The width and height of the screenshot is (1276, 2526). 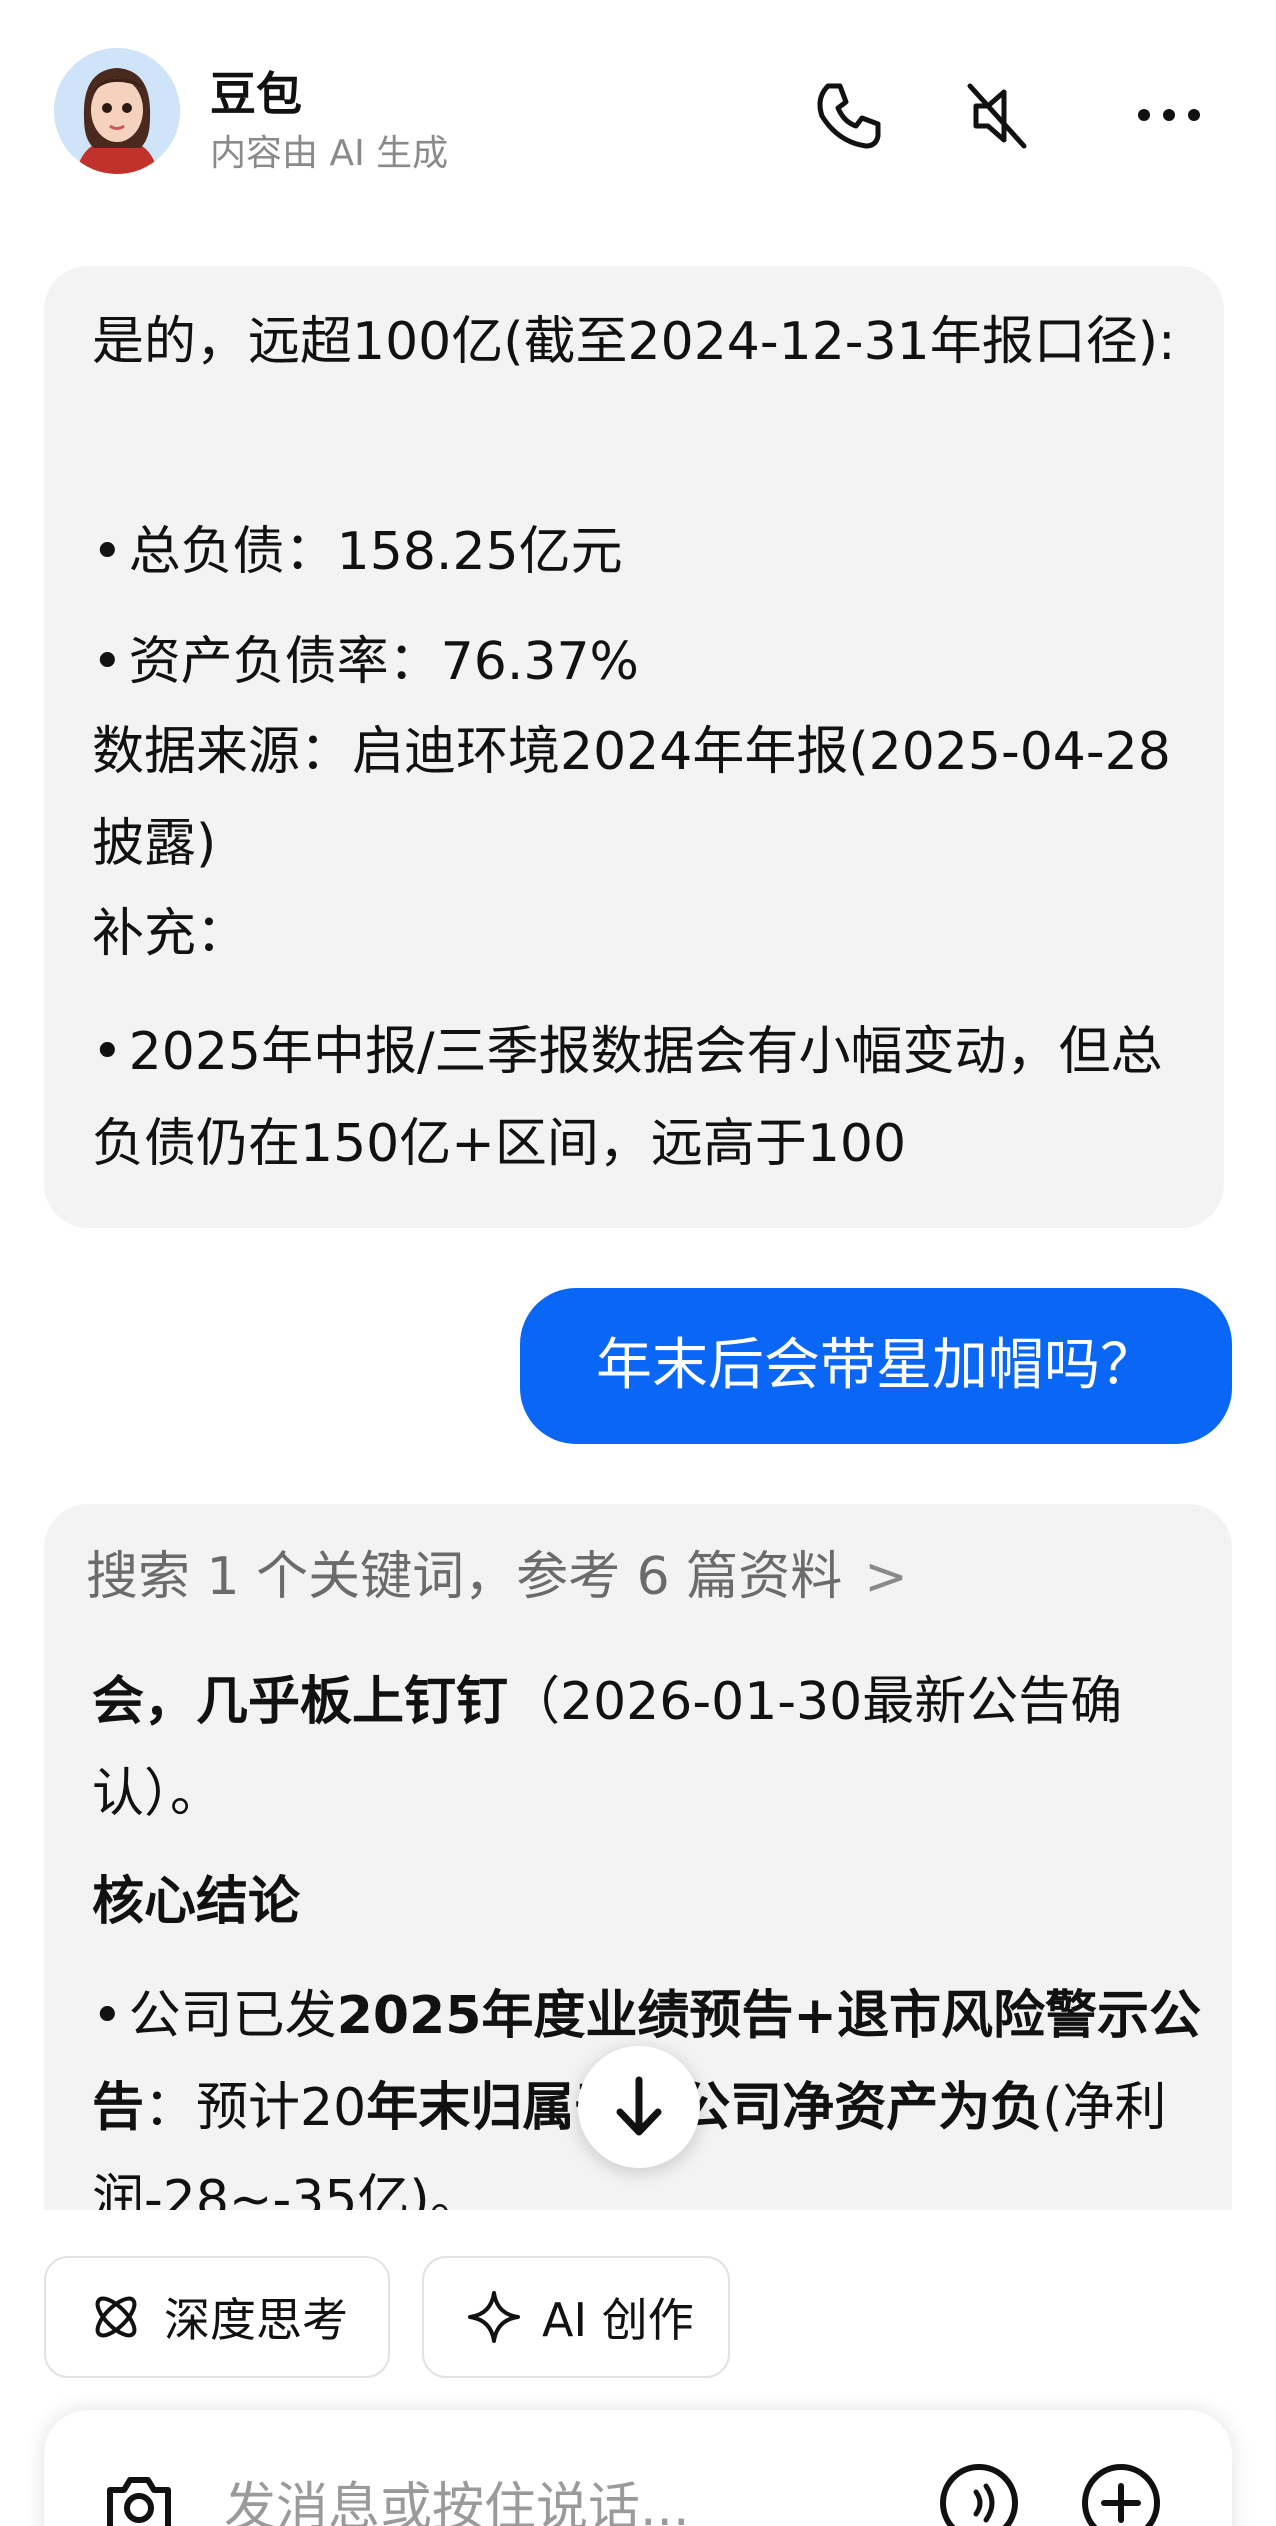 What do you see at coordinates (117, 111) in the screenshot?
I see `avatar` at bounding box center [117, 111].